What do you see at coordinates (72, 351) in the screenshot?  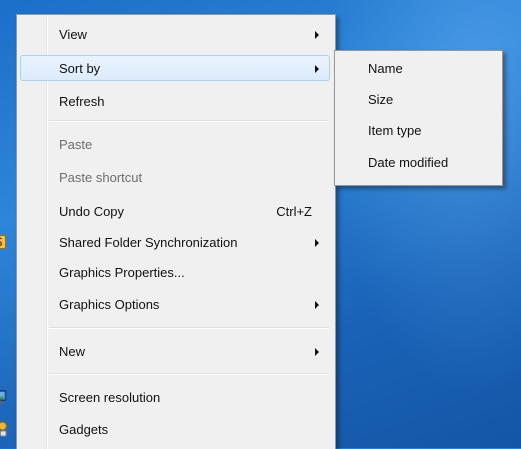 I see `menu-item-label: New` at bounding box center [72, 351].